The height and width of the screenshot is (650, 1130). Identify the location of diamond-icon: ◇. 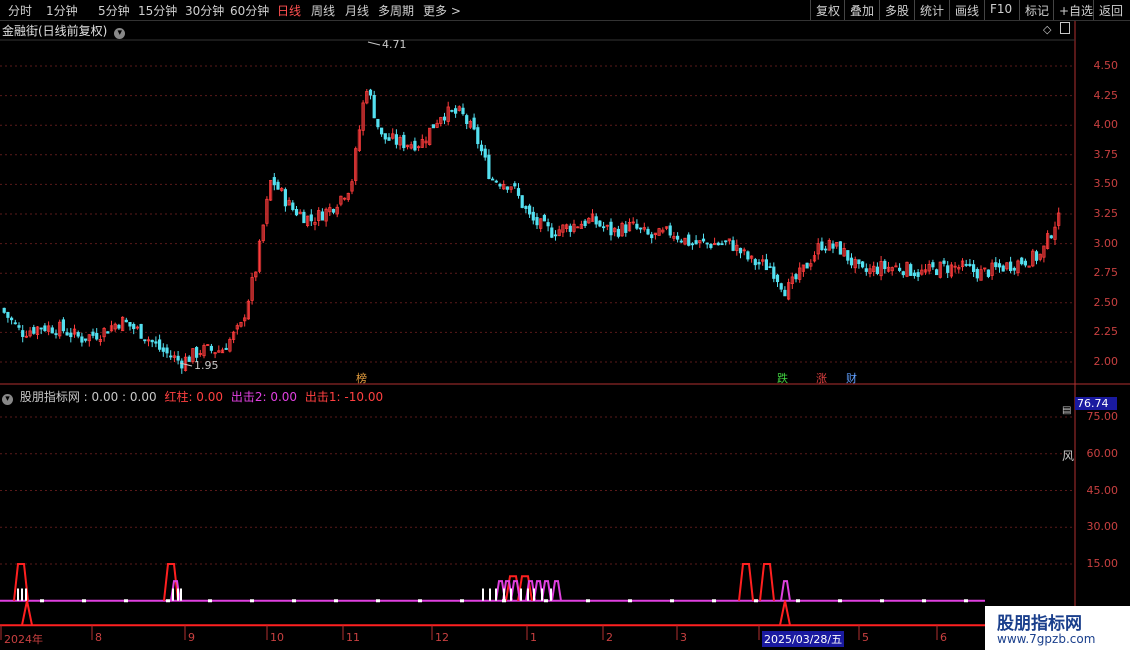
(1047, 29).